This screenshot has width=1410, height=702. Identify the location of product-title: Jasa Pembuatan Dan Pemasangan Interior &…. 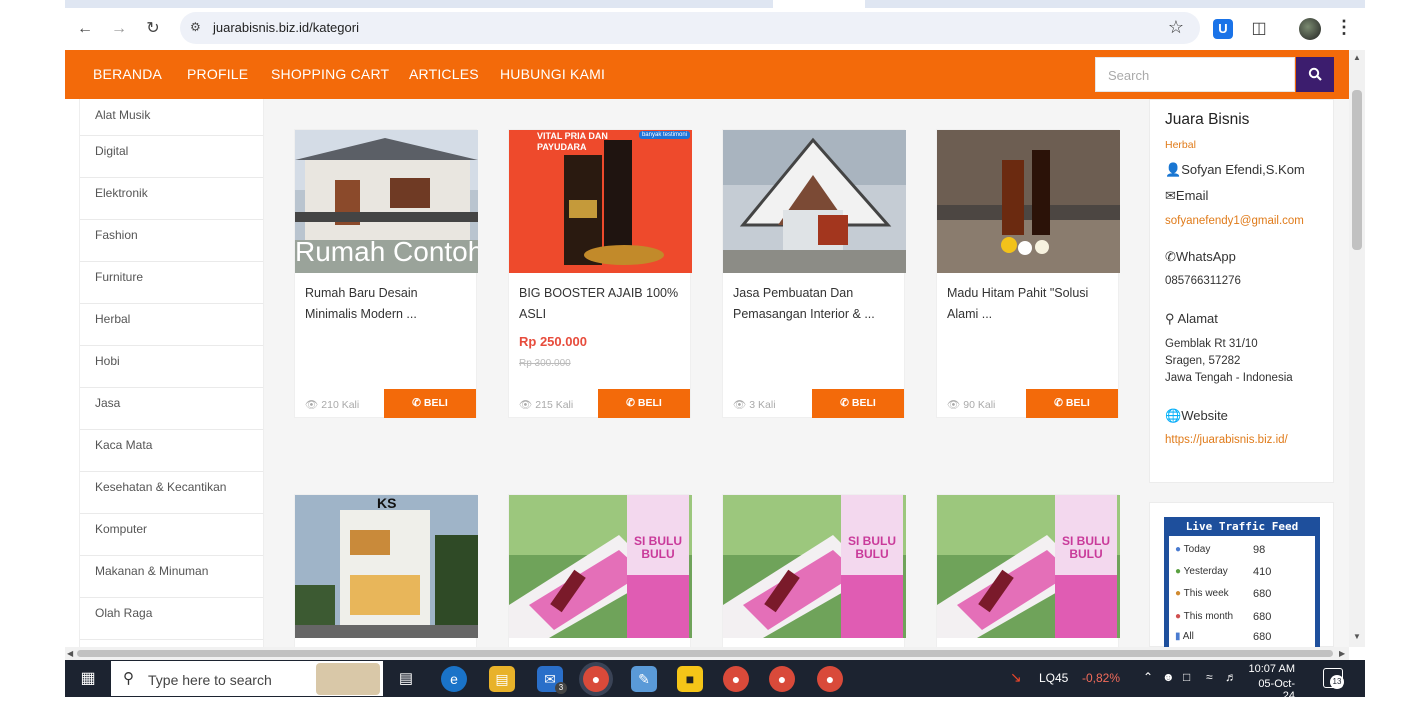
(815, 304).